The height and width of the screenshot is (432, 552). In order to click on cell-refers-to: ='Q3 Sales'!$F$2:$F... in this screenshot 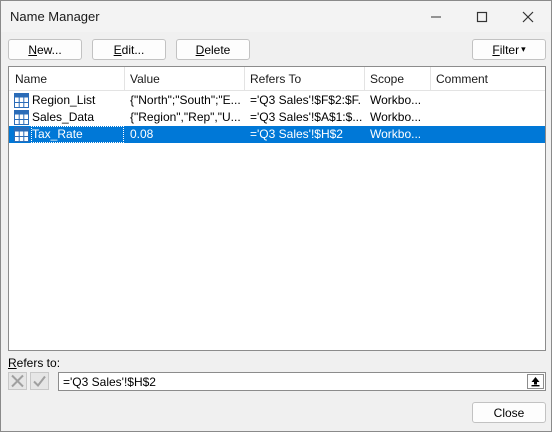, I will do `click(306, 100)`.